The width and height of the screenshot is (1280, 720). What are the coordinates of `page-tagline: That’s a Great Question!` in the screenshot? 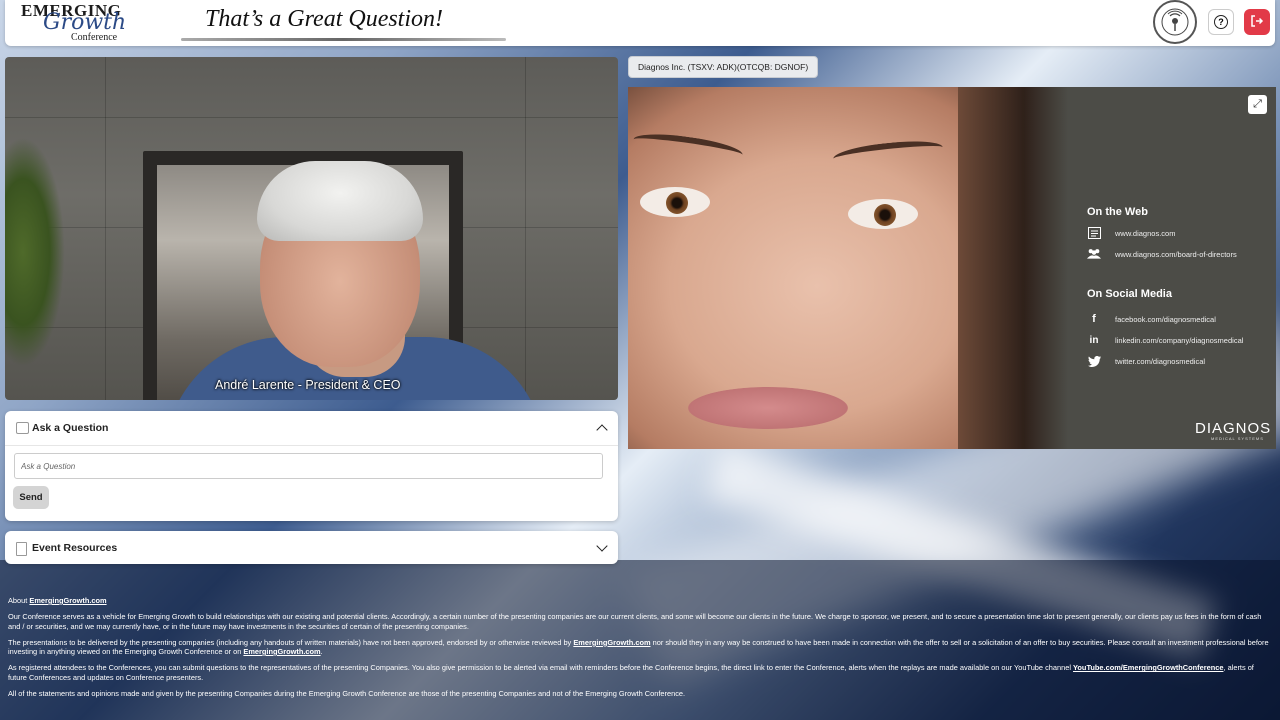 It's located at (324, 19).